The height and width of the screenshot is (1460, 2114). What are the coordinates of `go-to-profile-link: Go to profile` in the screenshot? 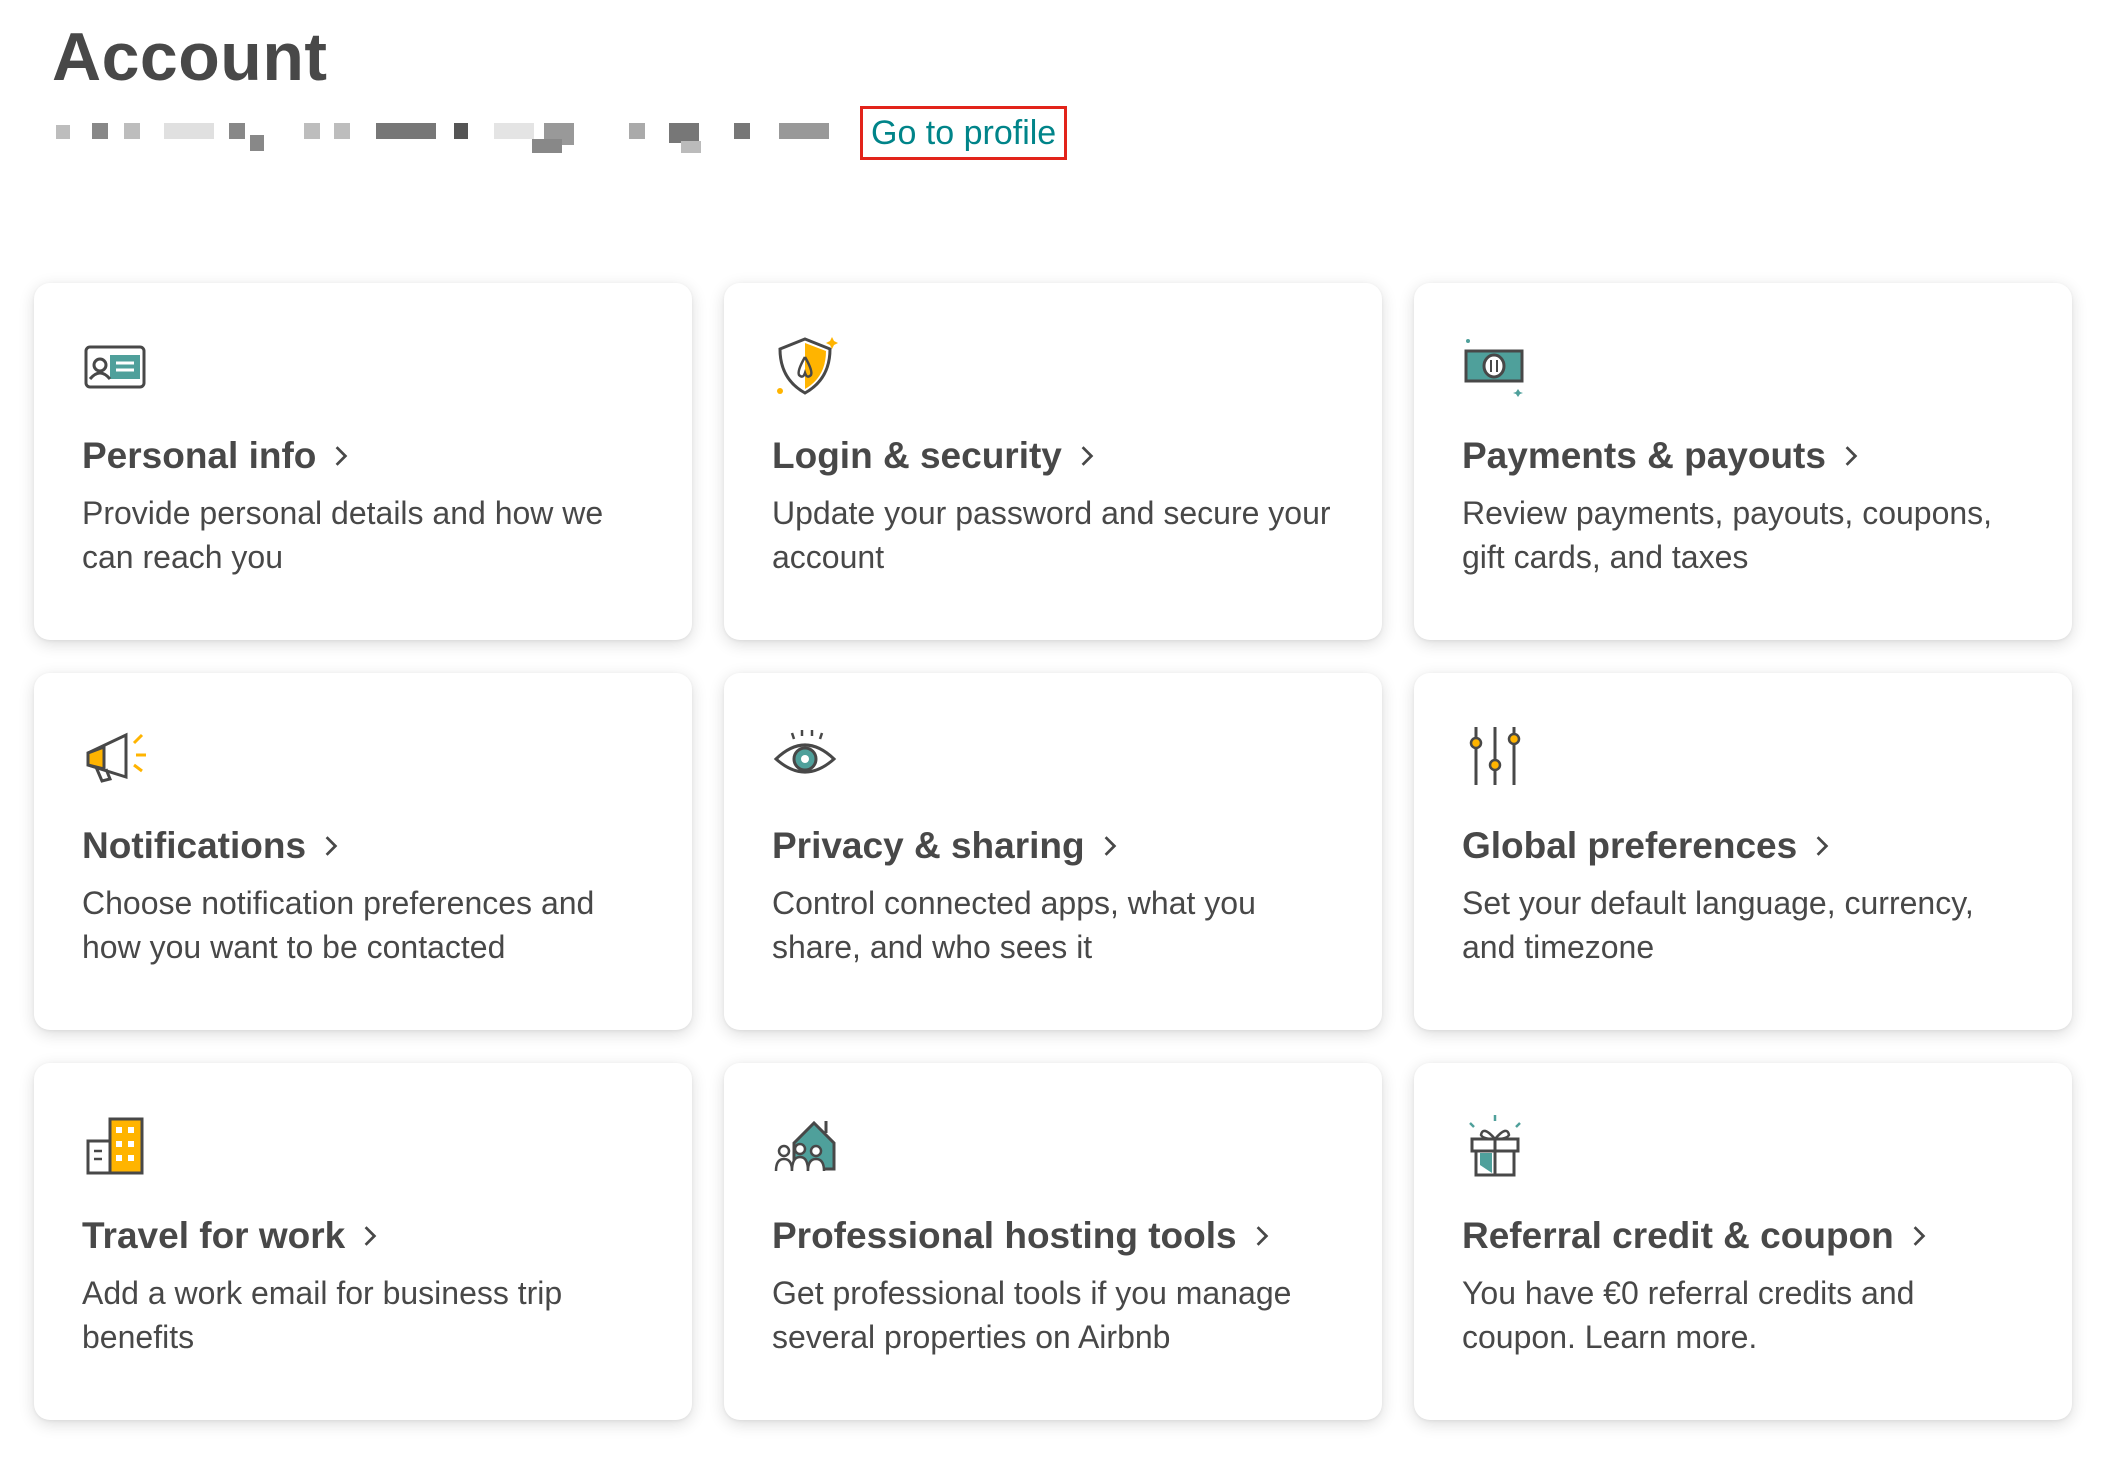 It's located at (964, 133).